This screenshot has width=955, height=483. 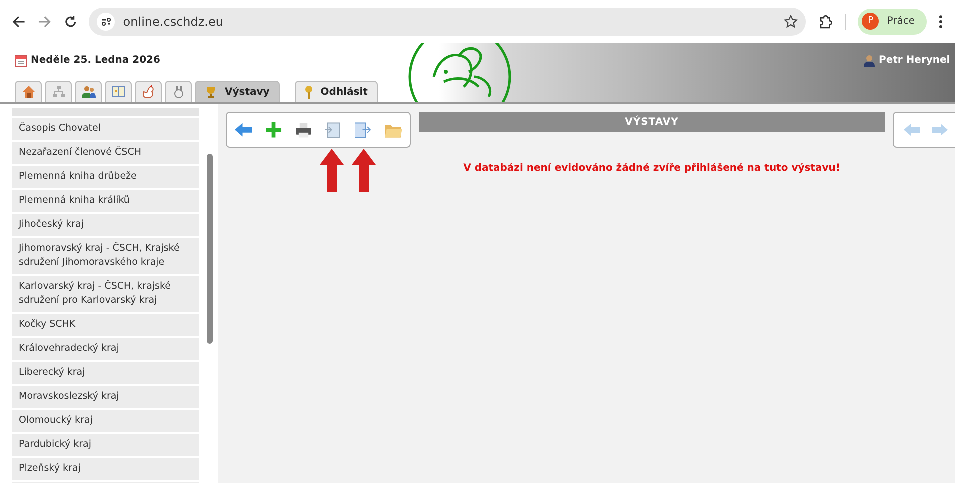 What do you see at coordinates (105, 201) in the screenshot?
I see `sidebar-item: Plemenná kniha králíků` at bounding box center [105, 201].